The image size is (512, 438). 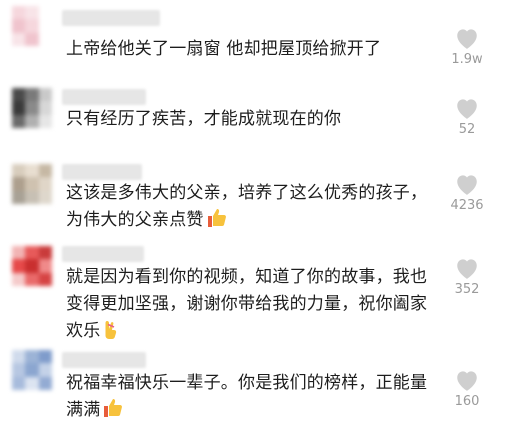 What do you see at coordinates (467, 59) in the screenshot?
I see `like-count: 1.9w` at bounding box center [467, 59].